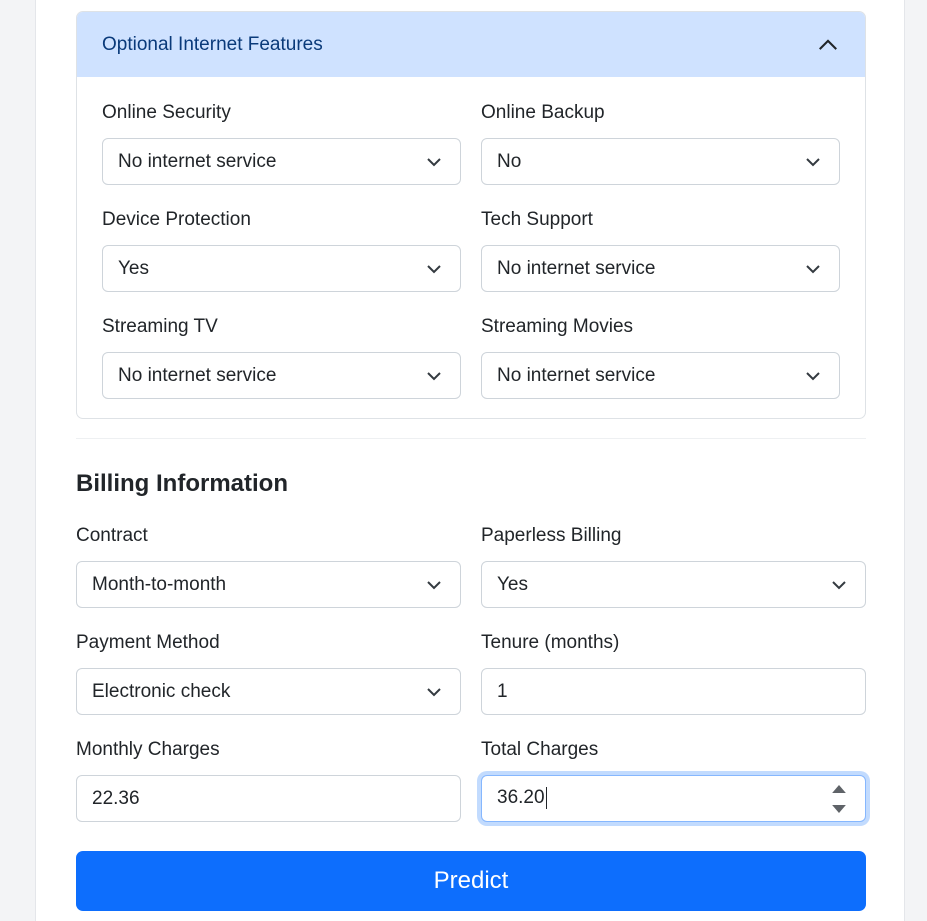 This screenshot has height=921, width=927. I want to click on predict-button: Predict, so click(471, 881).